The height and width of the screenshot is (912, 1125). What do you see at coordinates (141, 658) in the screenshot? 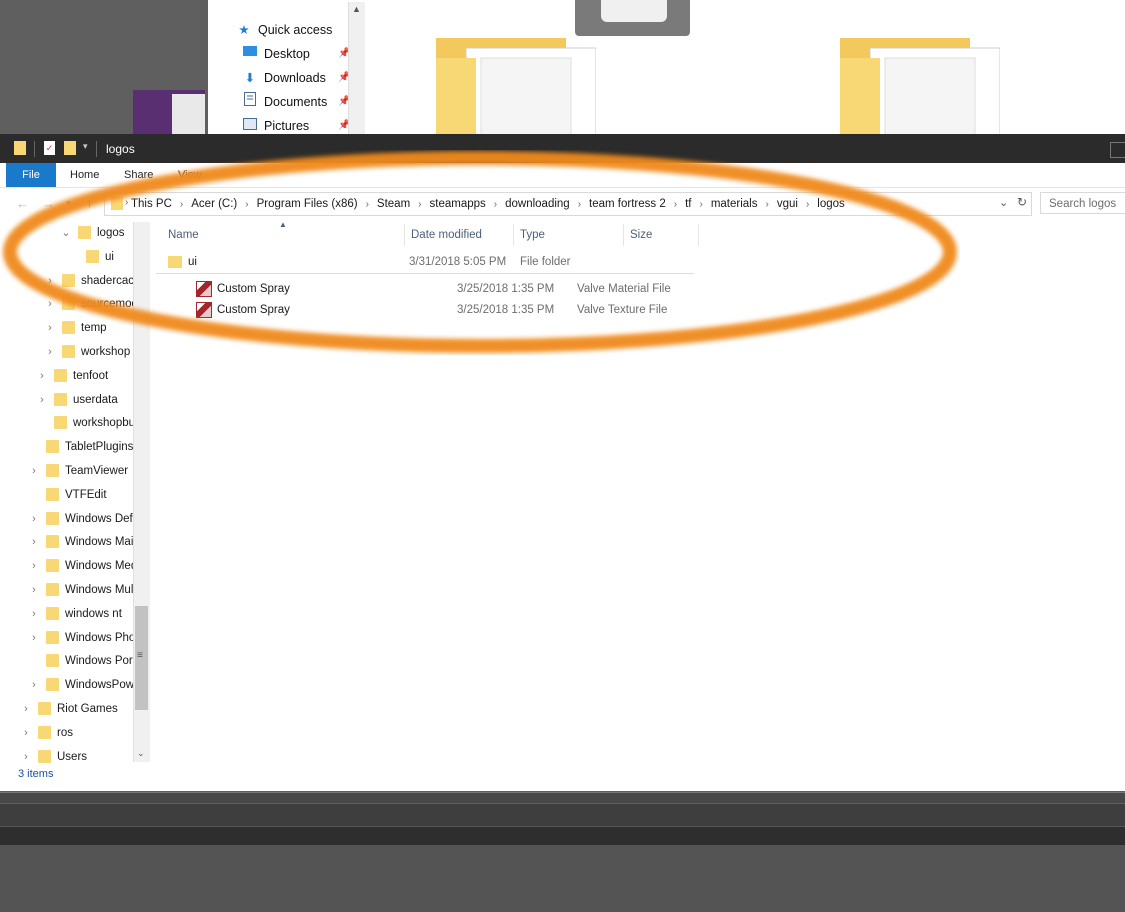
I see `nav-scroll-thumb: ≡` at bounding box center [141, 658].